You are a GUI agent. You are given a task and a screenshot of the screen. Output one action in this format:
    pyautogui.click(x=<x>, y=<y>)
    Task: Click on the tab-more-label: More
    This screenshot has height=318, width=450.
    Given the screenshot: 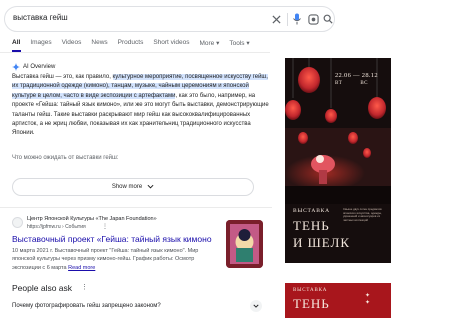 What is the action you would take?
    pyautogui.click(x=207, y=43)
    